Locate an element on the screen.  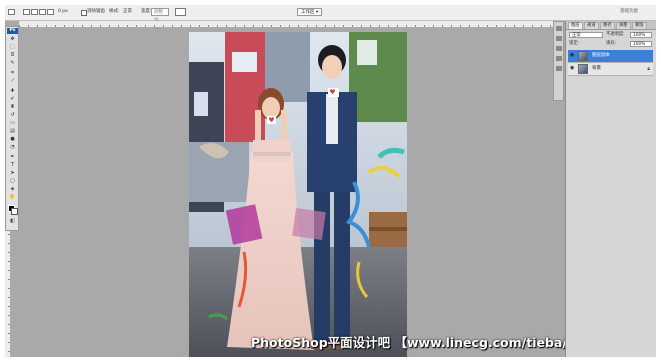
quick-mask-icon: ◧ is located at coordinates (12, 221).